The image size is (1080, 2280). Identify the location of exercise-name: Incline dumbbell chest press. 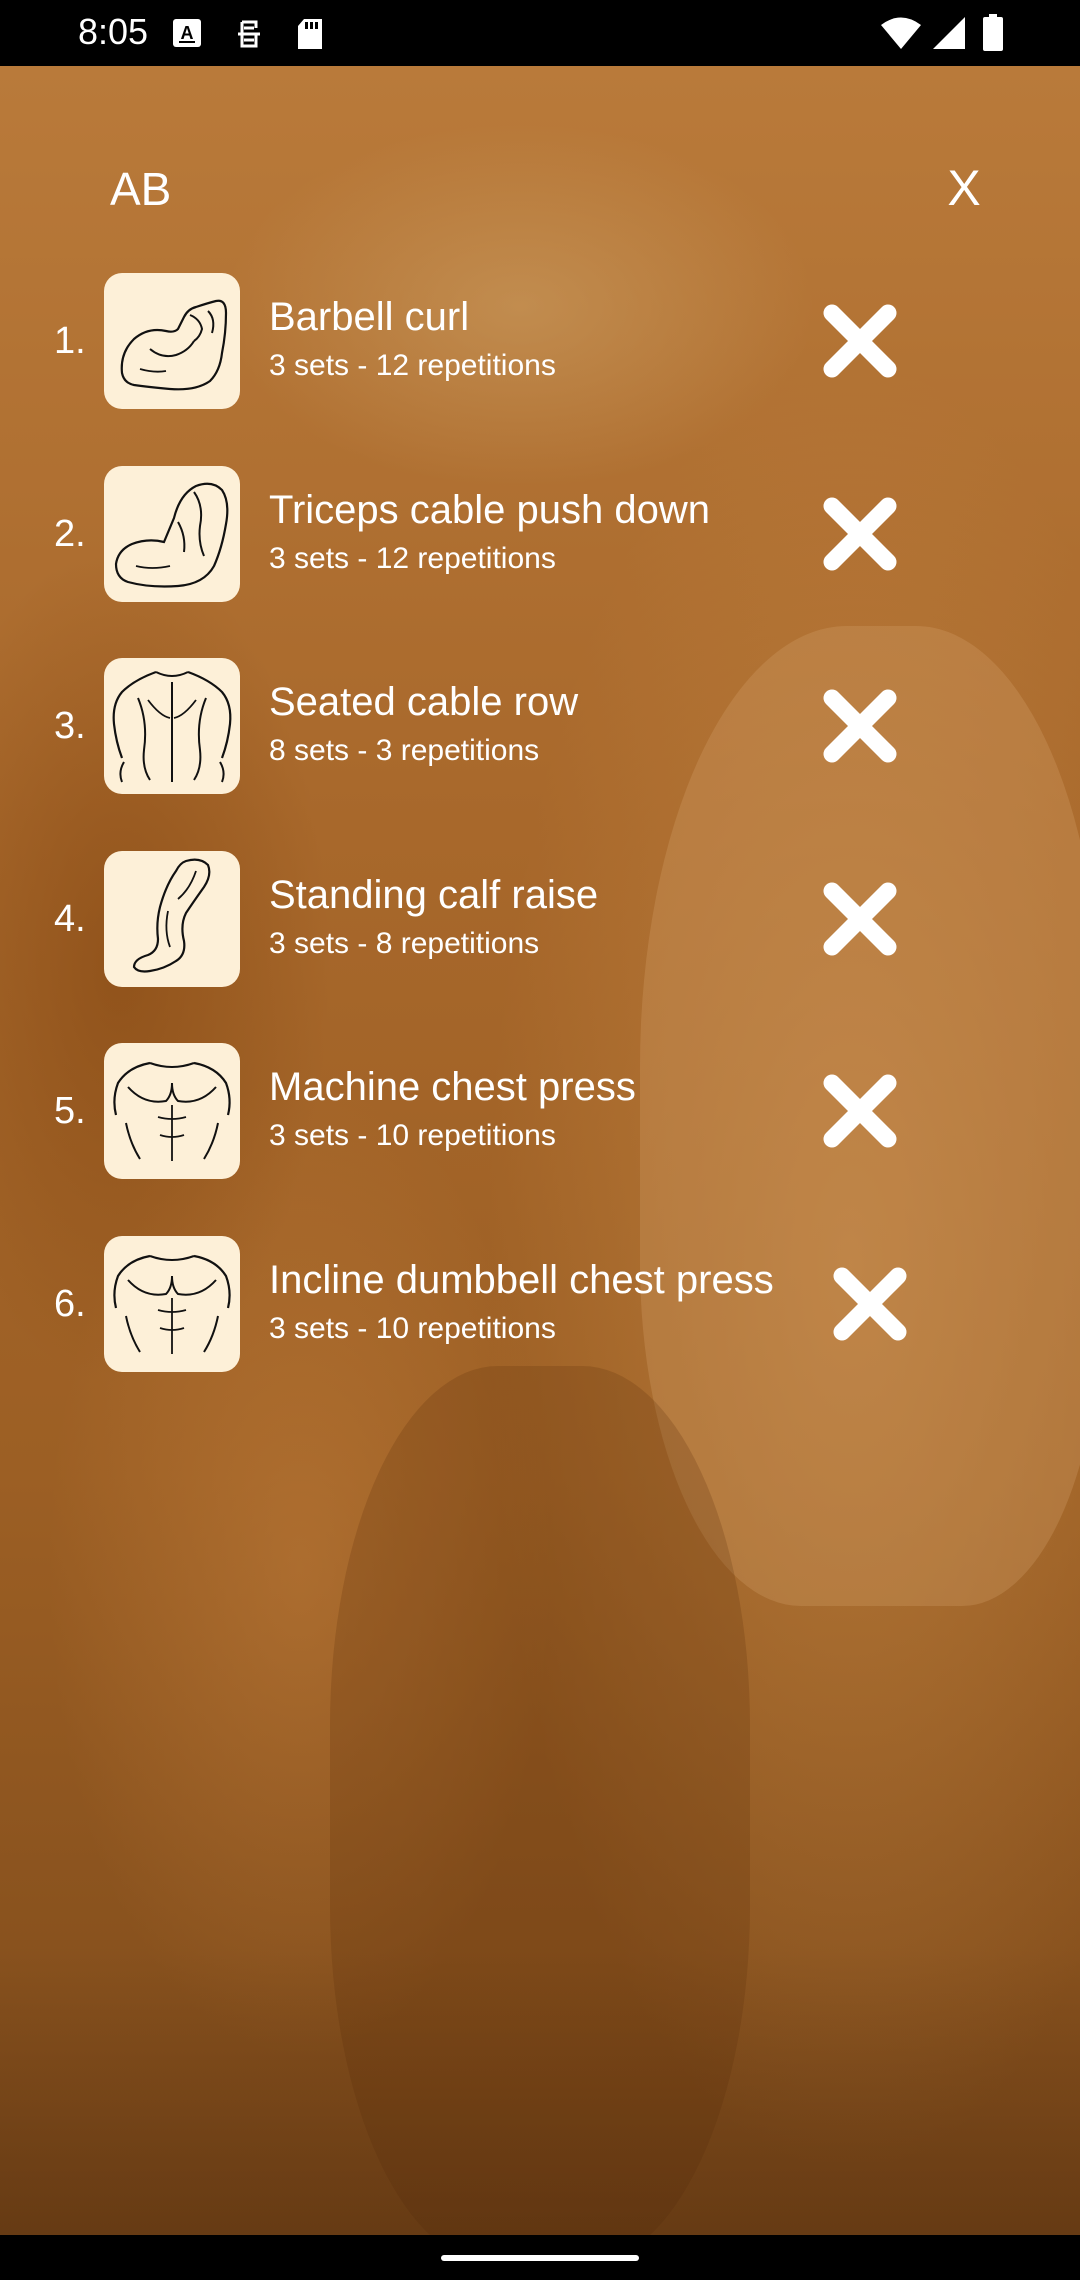
(521, 1280).